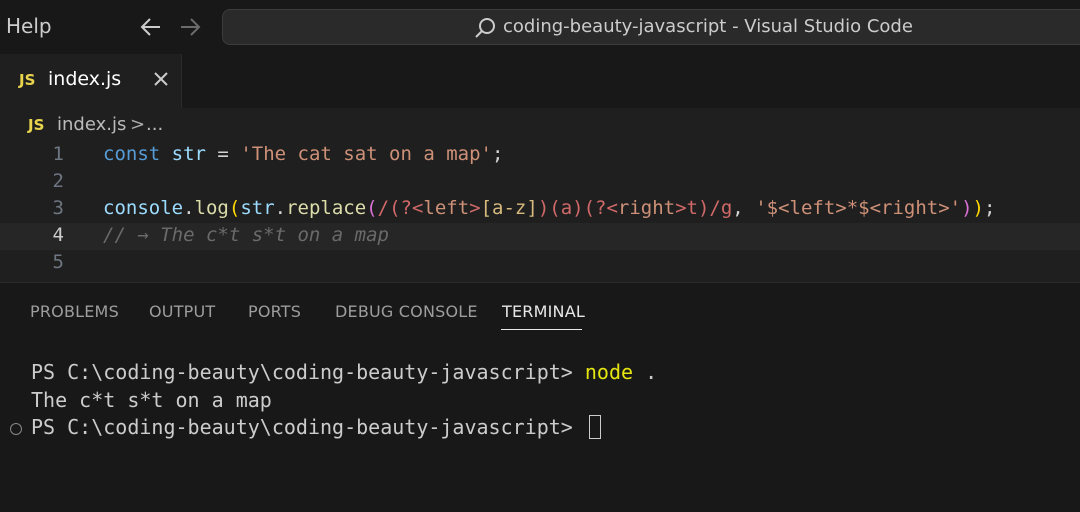  What do you see at coordinates (541, 329) in the screenshot?
I see `active-tab-indicator` at bounding box center [541, 329].